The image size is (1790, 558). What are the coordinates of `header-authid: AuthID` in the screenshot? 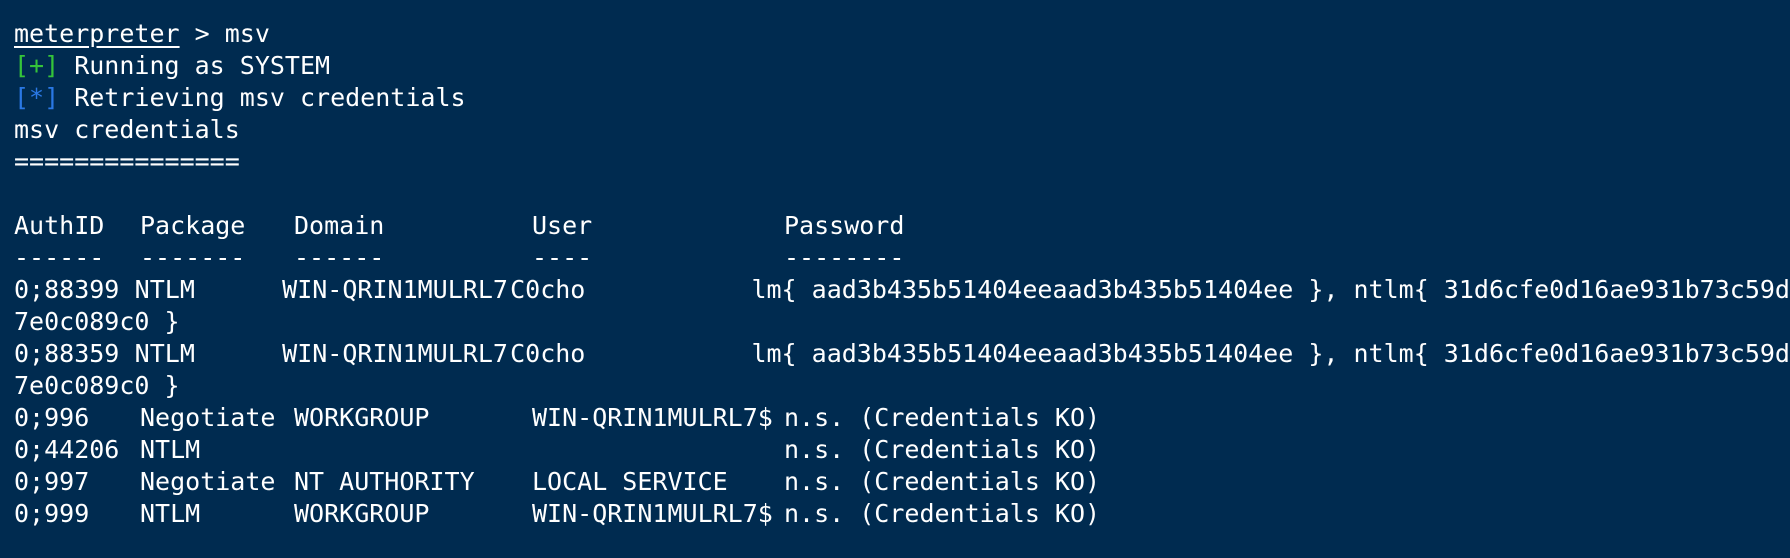 It's located at (59, 225).